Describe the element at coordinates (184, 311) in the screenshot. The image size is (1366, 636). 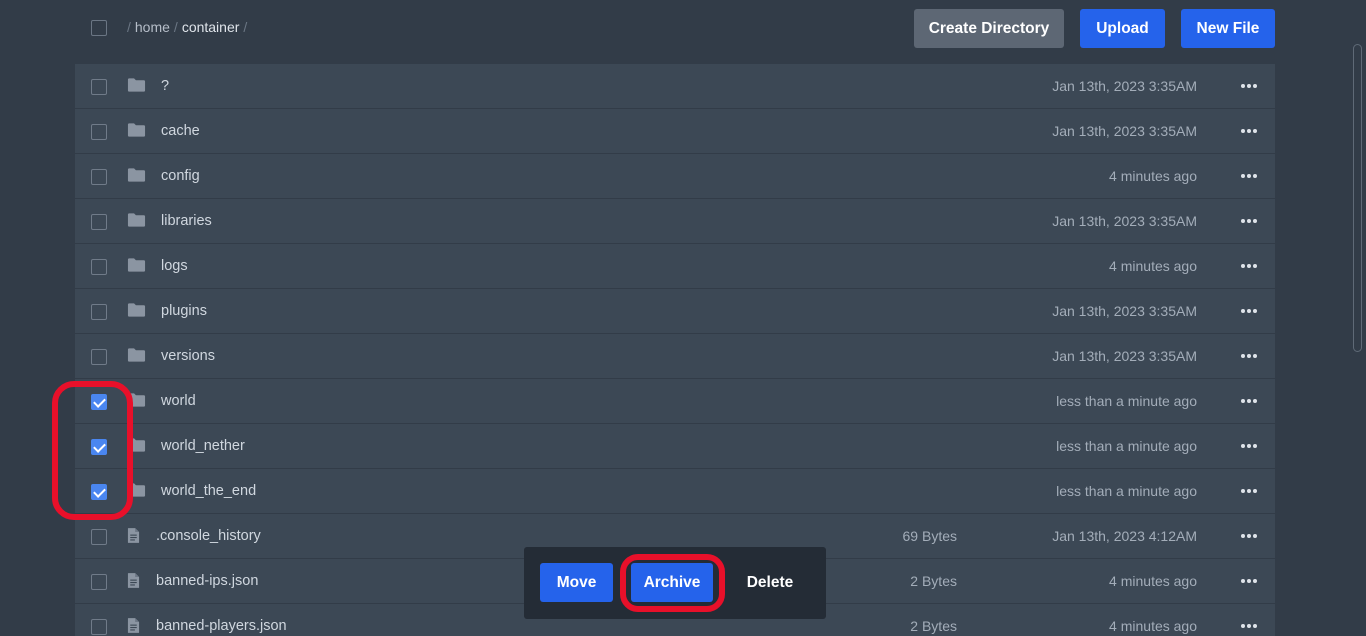
I see `file-name: plugins` at that location.